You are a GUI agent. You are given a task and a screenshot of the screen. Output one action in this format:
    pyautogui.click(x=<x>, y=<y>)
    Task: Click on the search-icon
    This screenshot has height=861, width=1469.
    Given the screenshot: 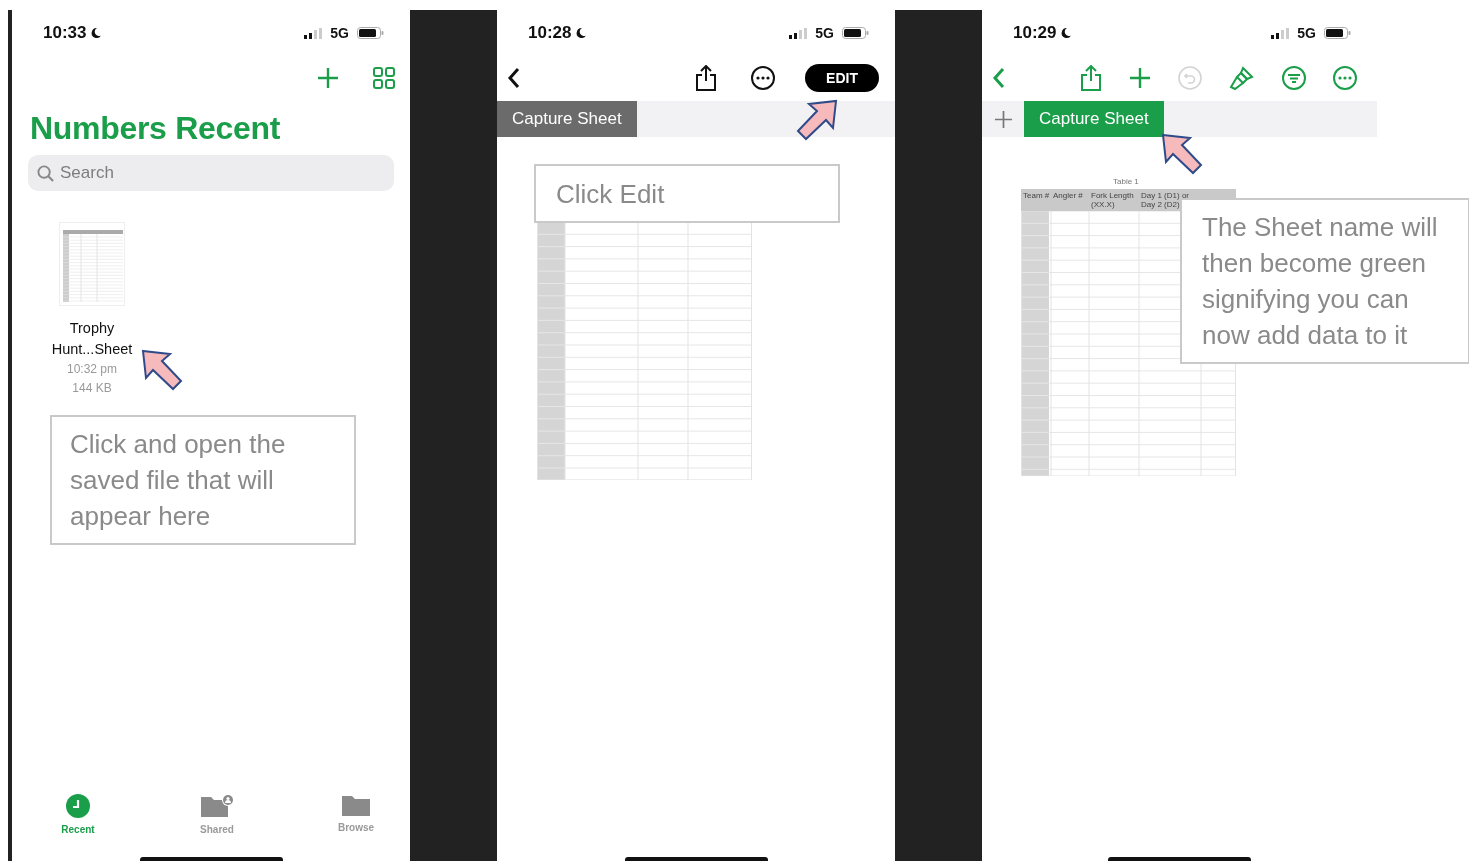 What is the action you would take?
    pyautogui.click(x=45, y=173)
    